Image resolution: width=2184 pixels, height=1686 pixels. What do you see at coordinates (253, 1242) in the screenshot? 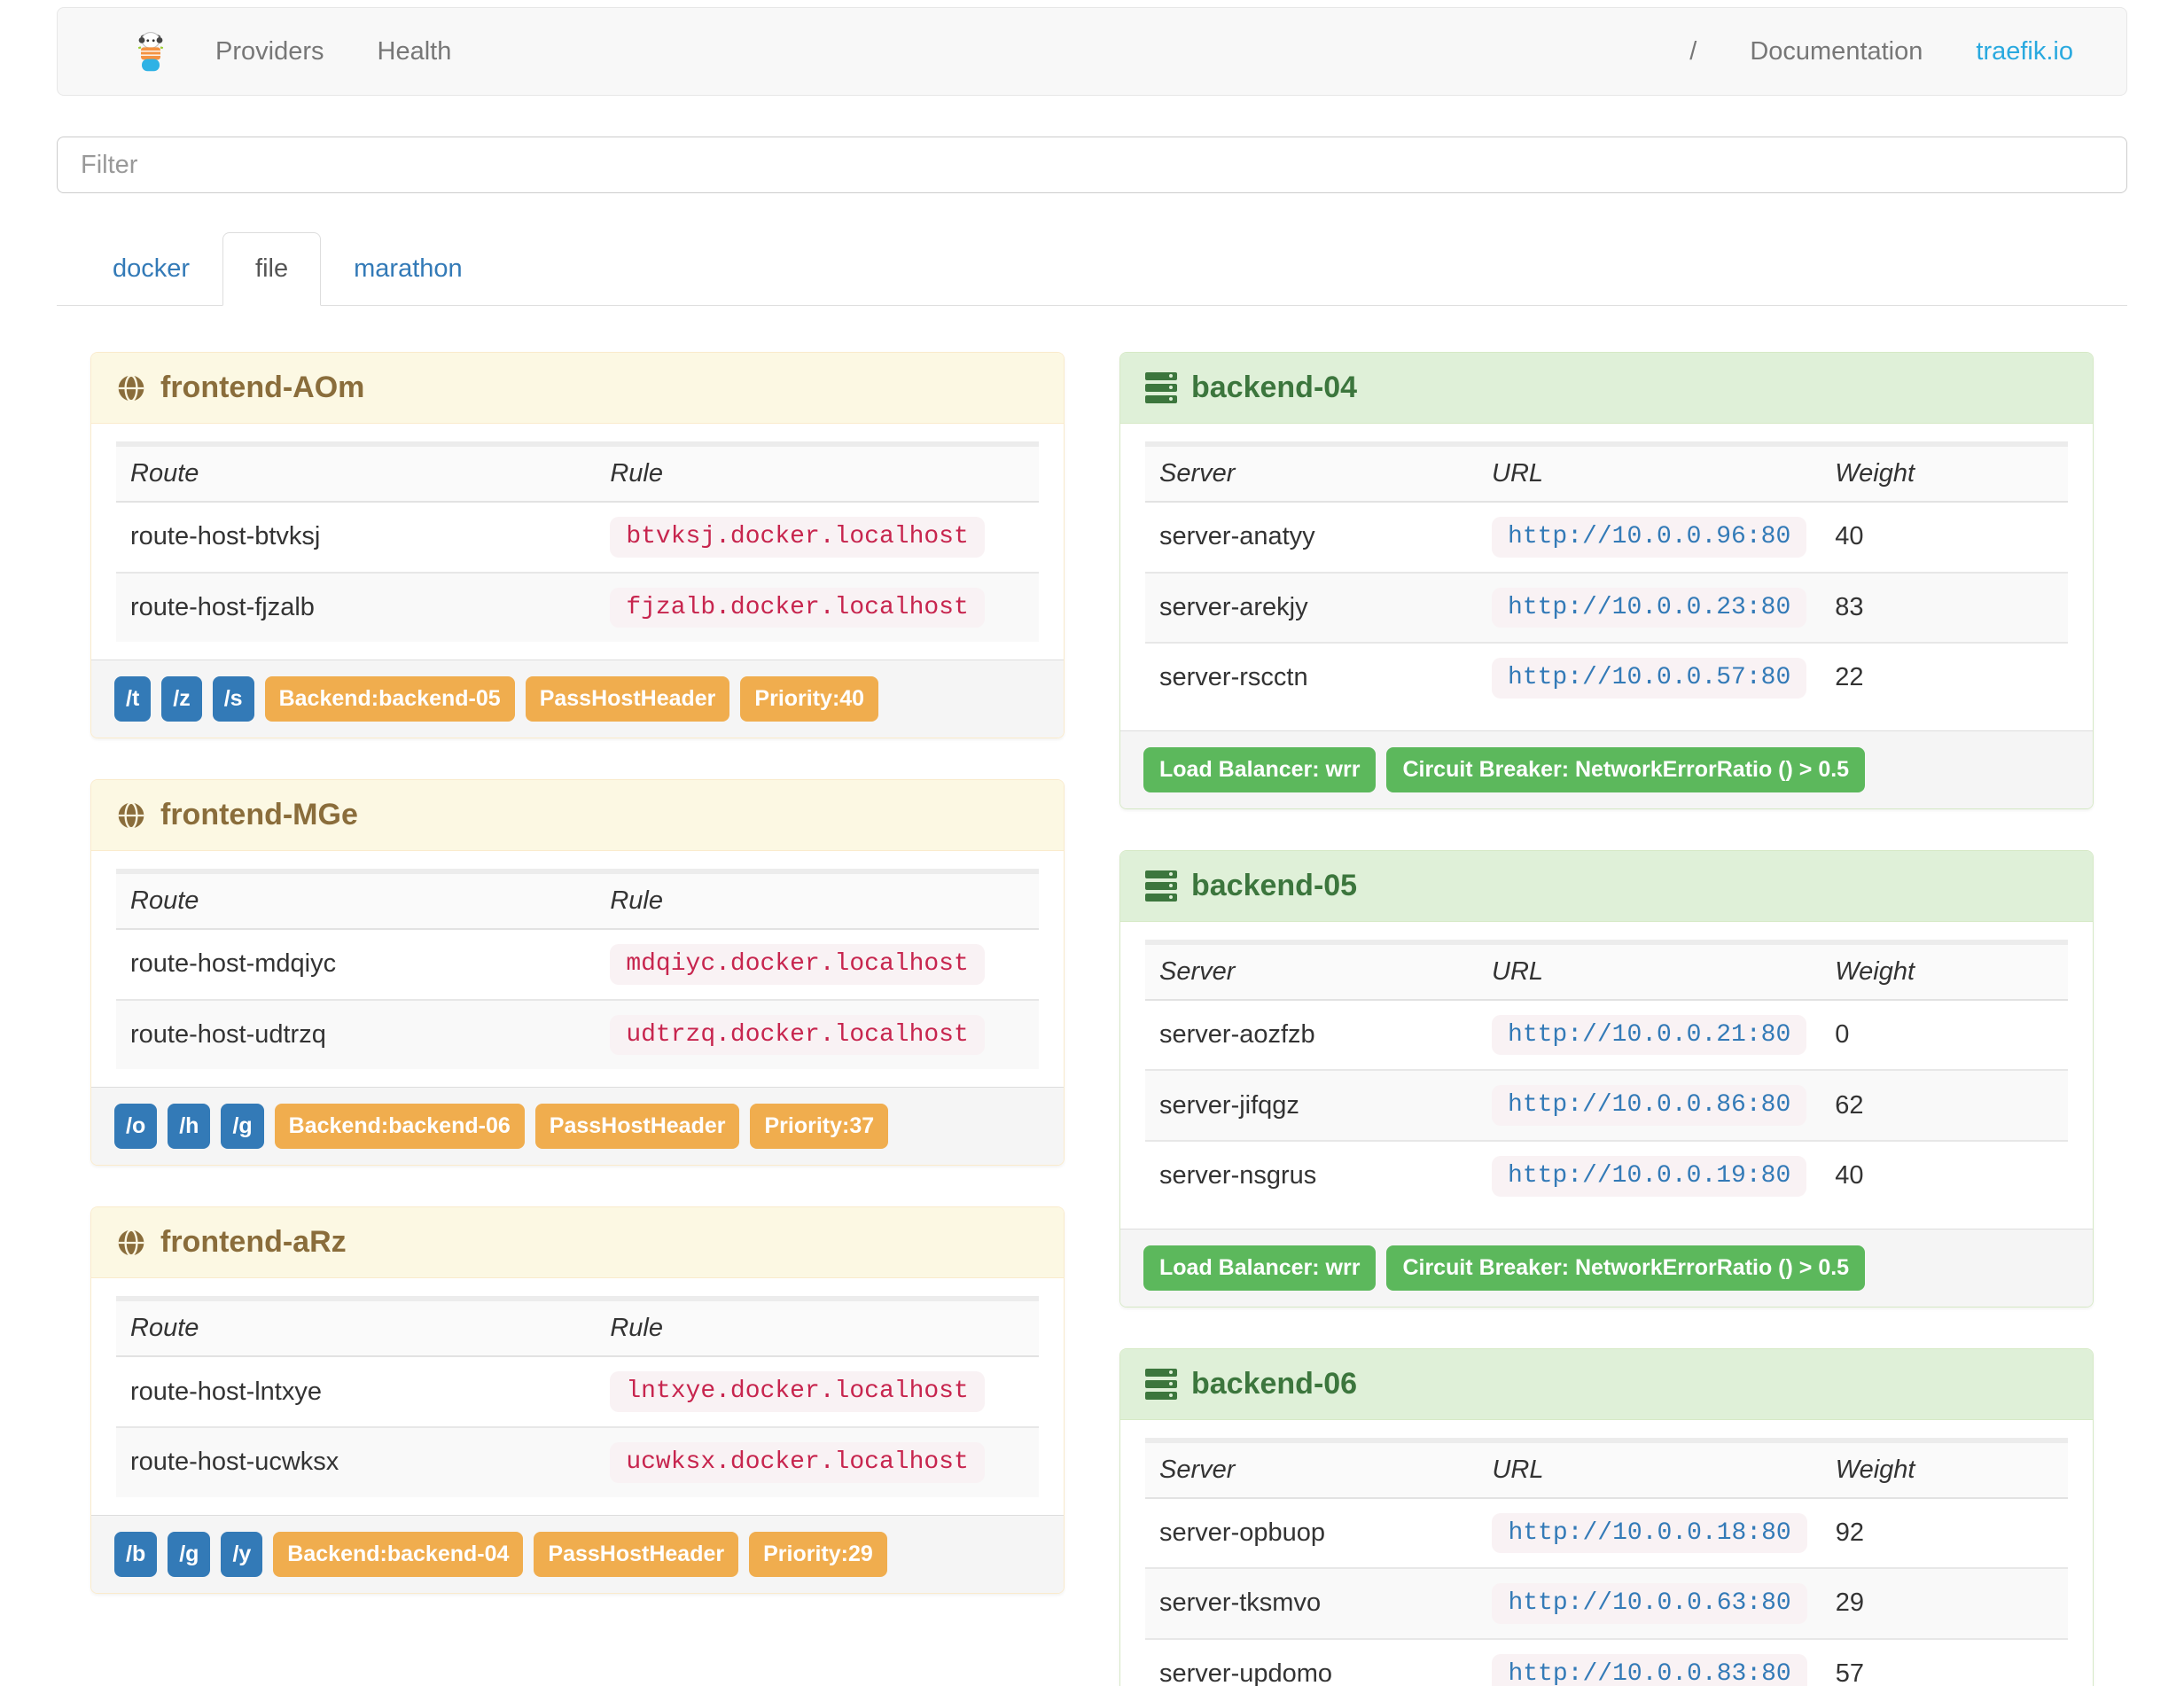
I see `frontend-title: frontend-aRz` at bounding box center [253, 1242].